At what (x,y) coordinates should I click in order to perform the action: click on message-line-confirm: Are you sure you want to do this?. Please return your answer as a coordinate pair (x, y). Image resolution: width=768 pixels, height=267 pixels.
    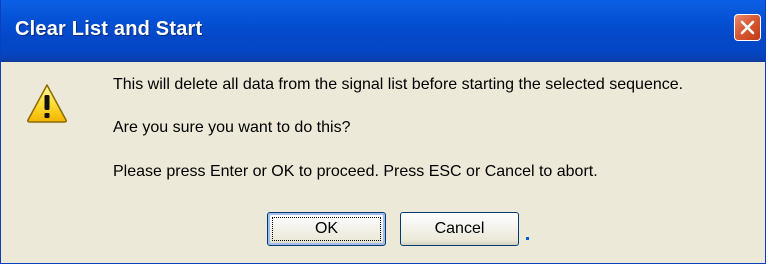
    Looking at the image, I should click on (232, 127).